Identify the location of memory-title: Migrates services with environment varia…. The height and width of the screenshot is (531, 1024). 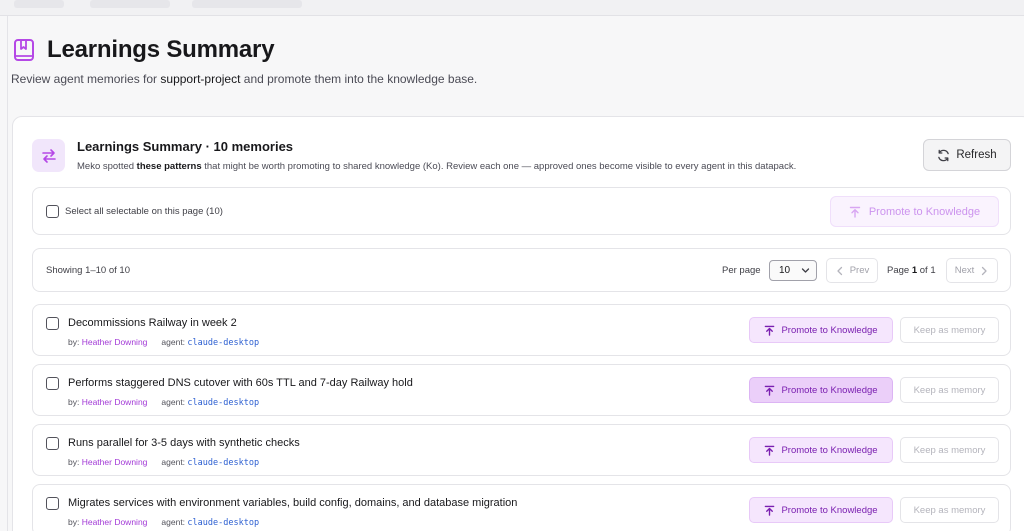
(293, 503).